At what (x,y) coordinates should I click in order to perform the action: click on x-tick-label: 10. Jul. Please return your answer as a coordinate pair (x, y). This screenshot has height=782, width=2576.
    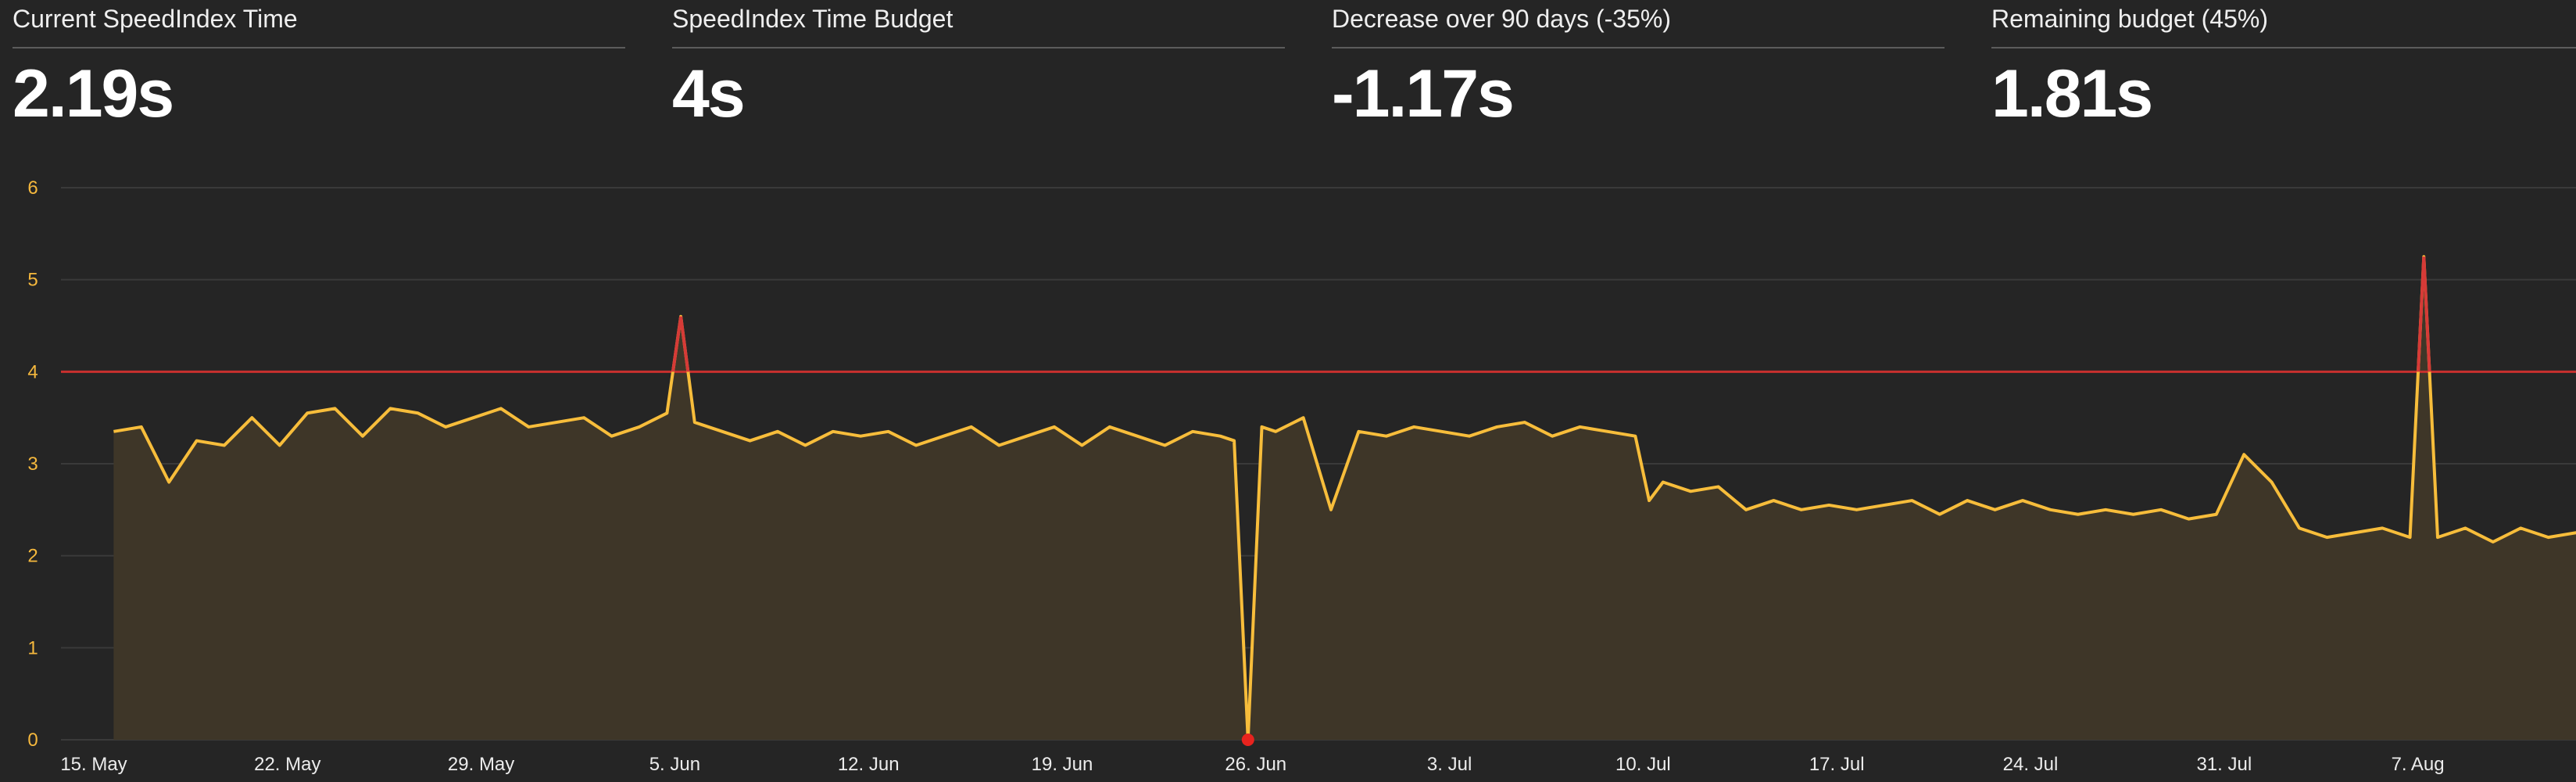
    Looking at the image, I should click on (1643, 764).